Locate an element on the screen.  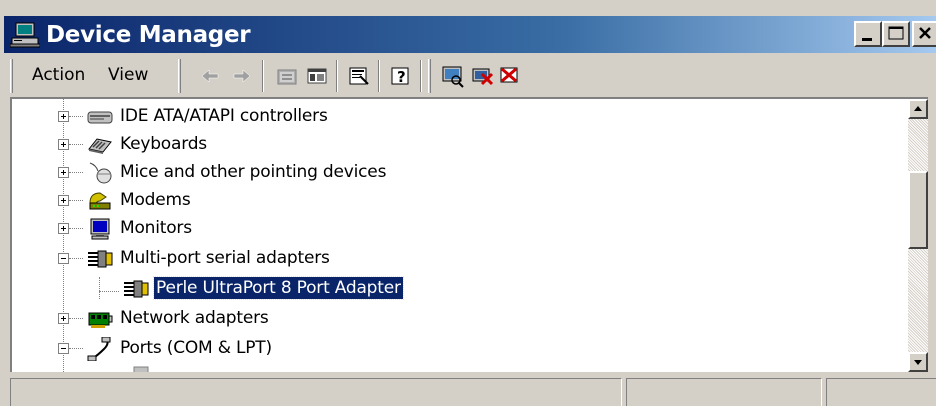
monitor-icon is located at coordinates (100, 229).